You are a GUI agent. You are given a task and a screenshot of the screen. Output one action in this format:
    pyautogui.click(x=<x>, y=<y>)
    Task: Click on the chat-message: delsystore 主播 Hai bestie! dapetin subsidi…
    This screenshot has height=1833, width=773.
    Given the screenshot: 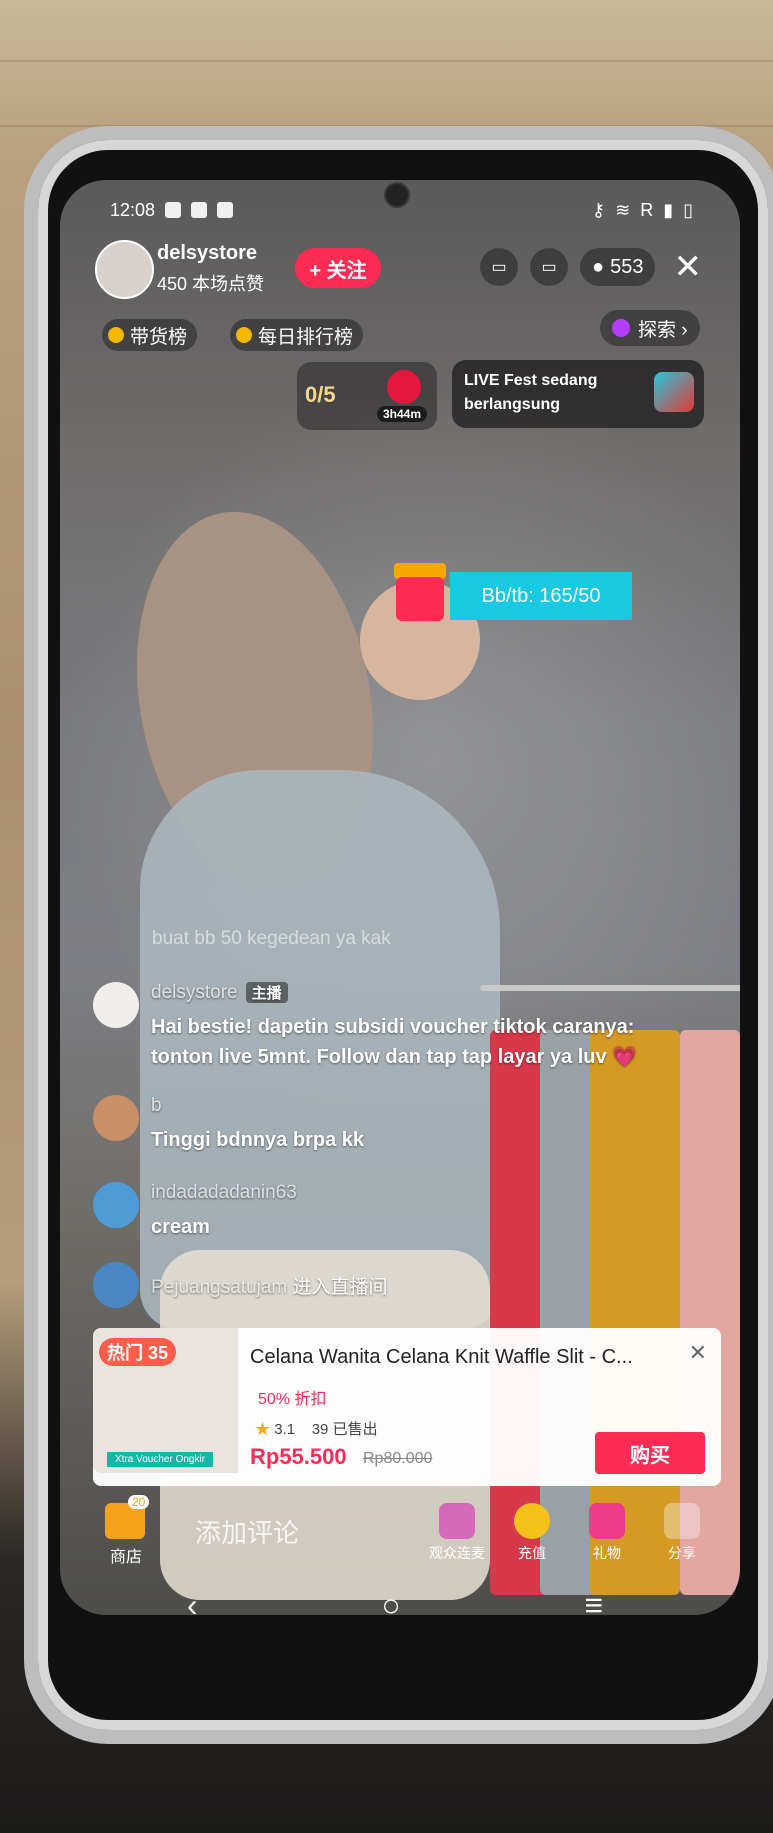 What is the action you would take?
    pyautogui.click(x=373, y=1032)
    